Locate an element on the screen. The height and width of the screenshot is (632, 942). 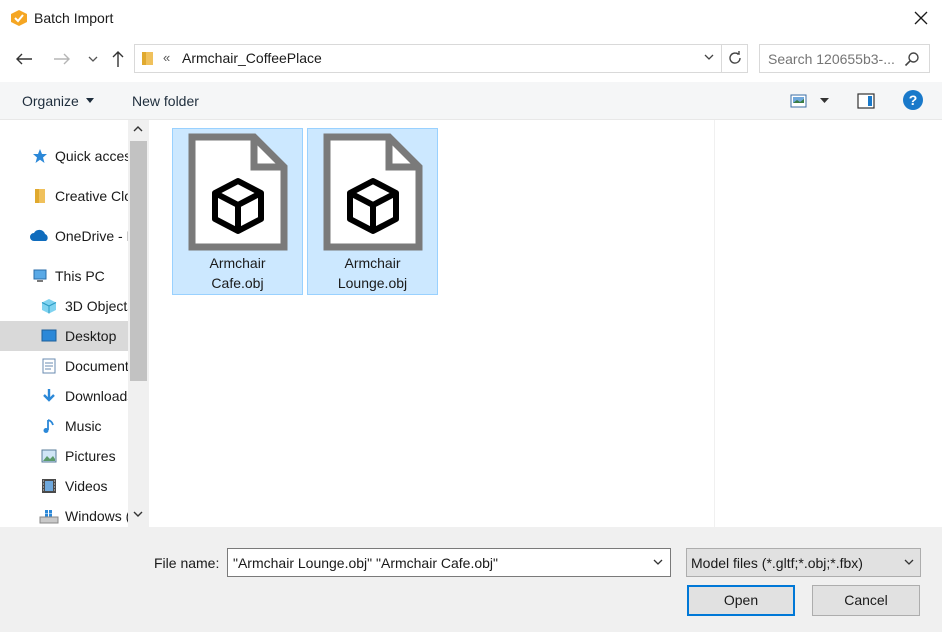
back-arrow-icon is located at coordinates (24, 59).